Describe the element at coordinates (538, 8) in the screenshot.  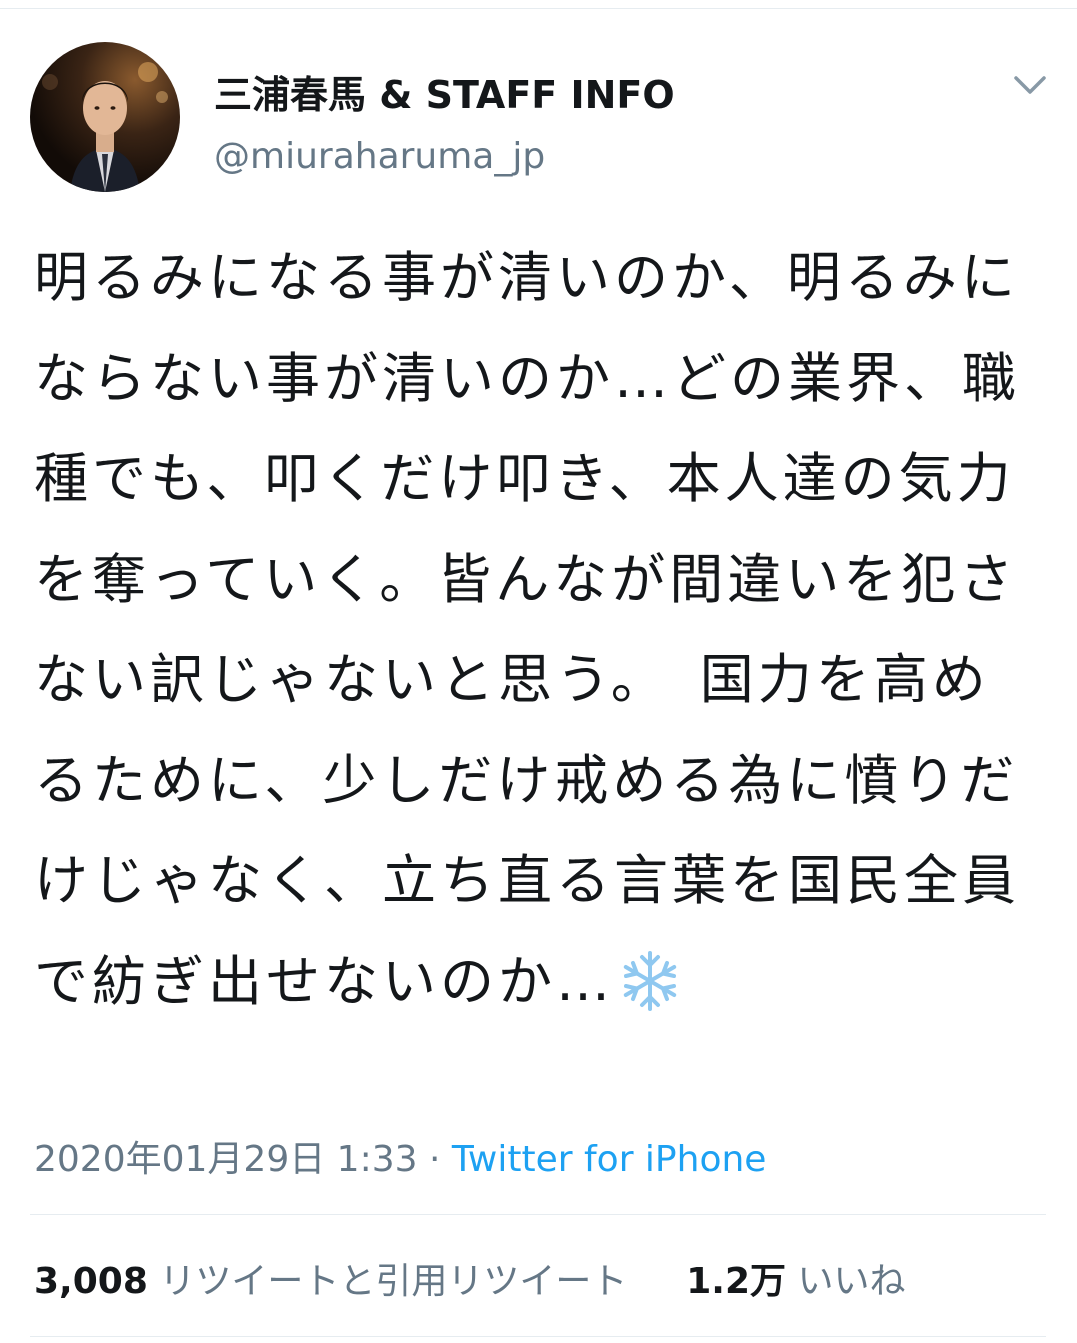
I see `top-divider` at that location.